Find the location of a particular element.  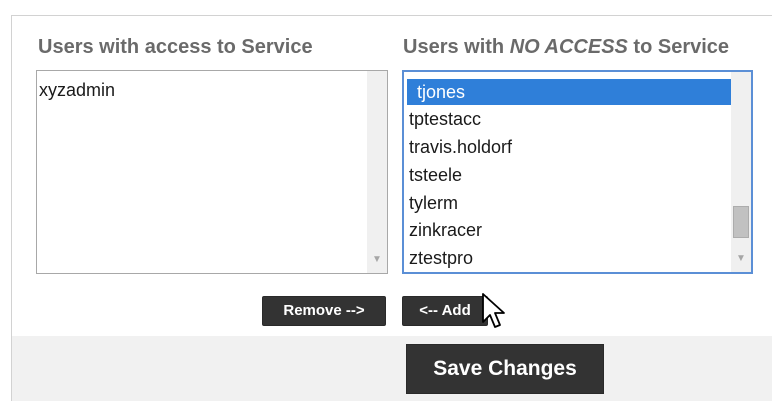

list-item: travis.holdorf is located at coordinates (459, 147).